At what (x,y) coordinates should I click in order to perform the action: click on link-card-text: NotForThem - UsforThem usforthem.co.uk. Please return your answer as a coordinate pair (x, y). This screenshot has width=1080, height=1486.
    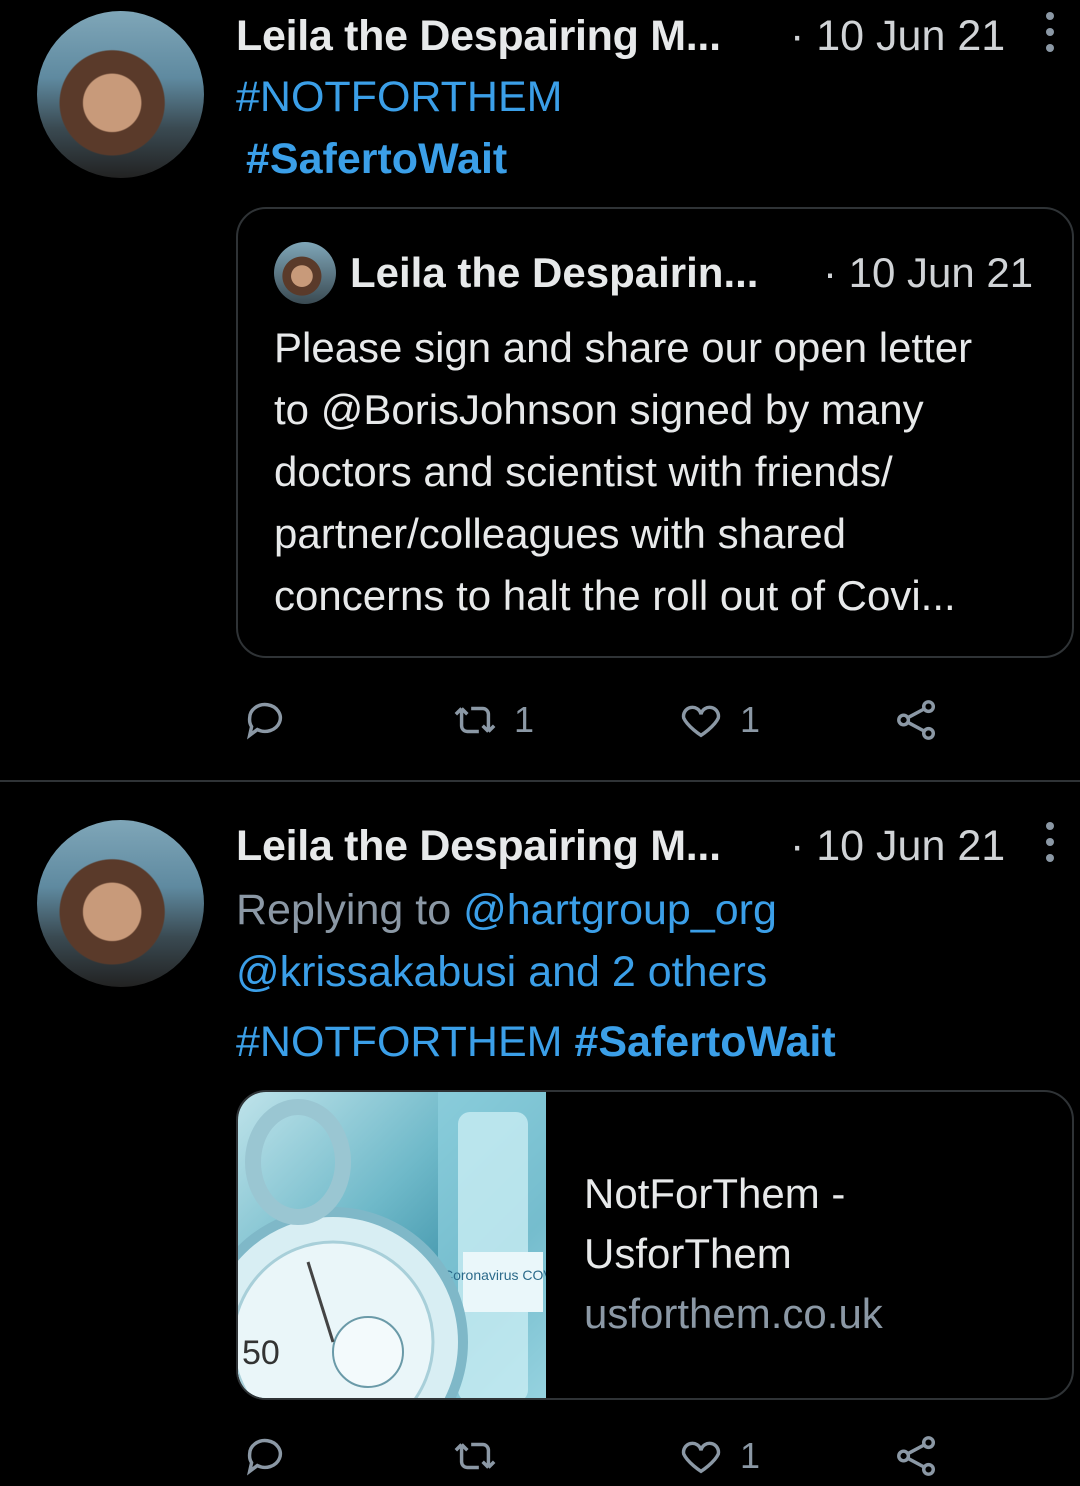
    Looking at the image, I should click on (733, 1254).